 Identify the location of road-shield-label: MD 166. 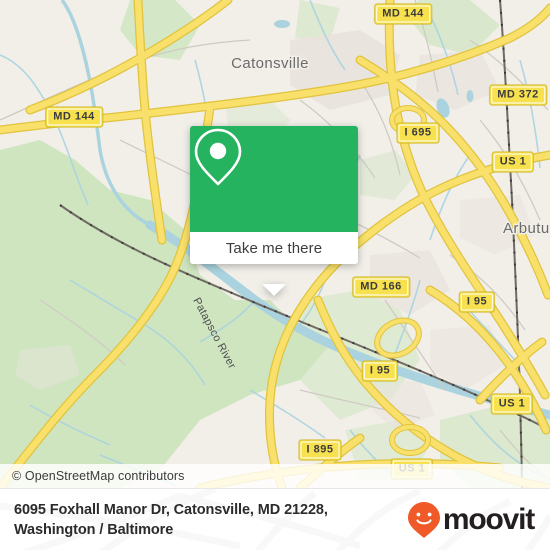
(381, 287).